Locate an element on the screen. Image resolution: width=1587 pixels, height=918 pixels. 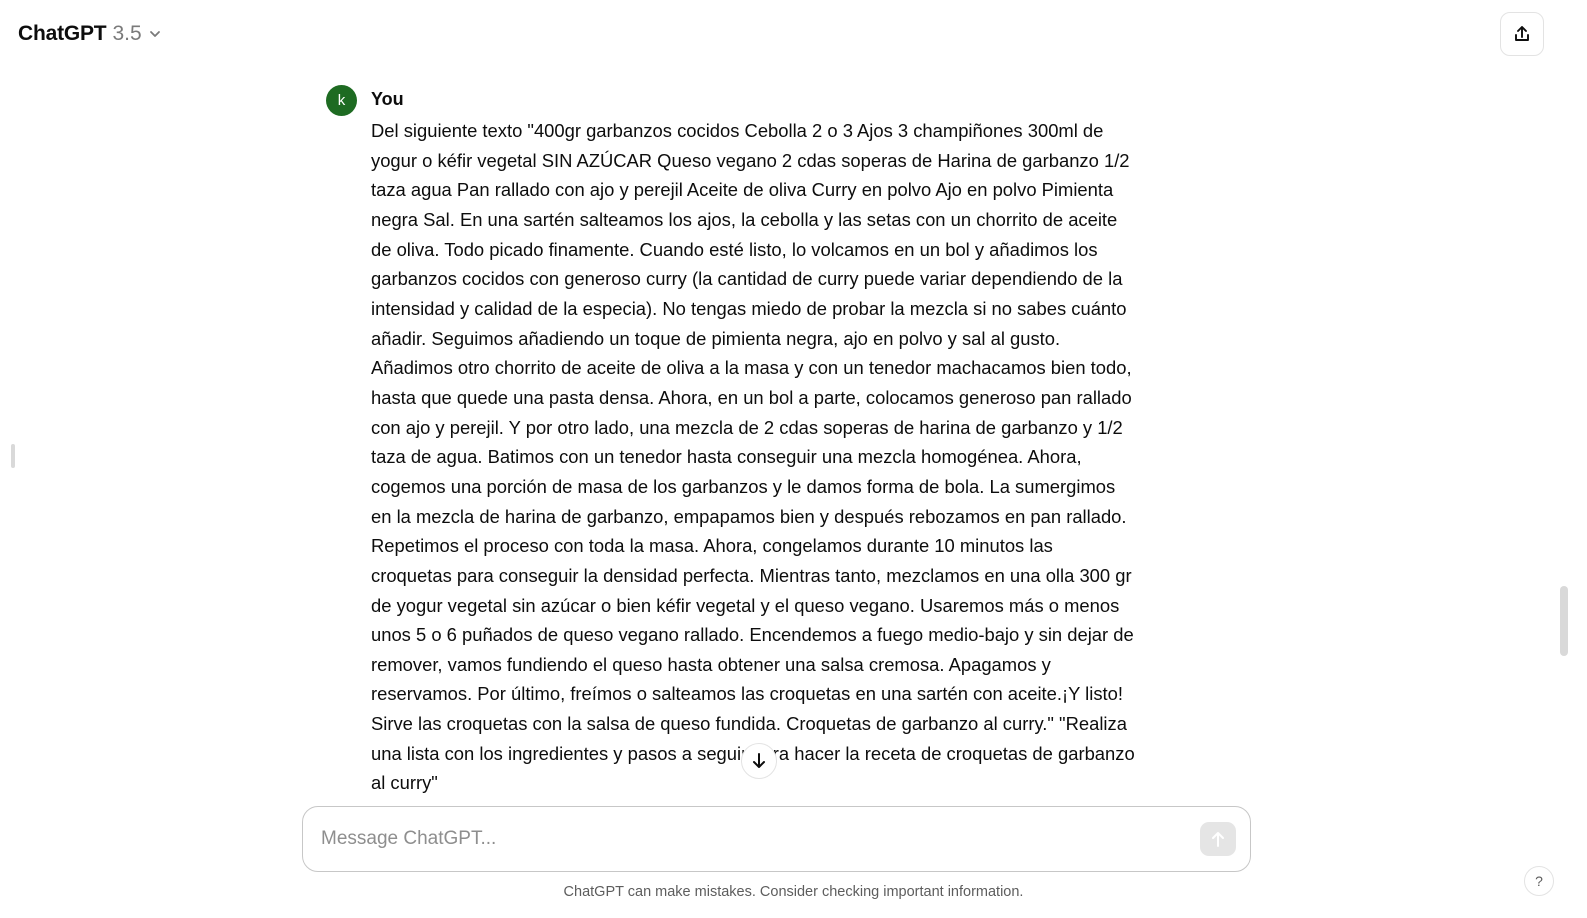
arrow-down-icon is located at coordinates (759, 761).